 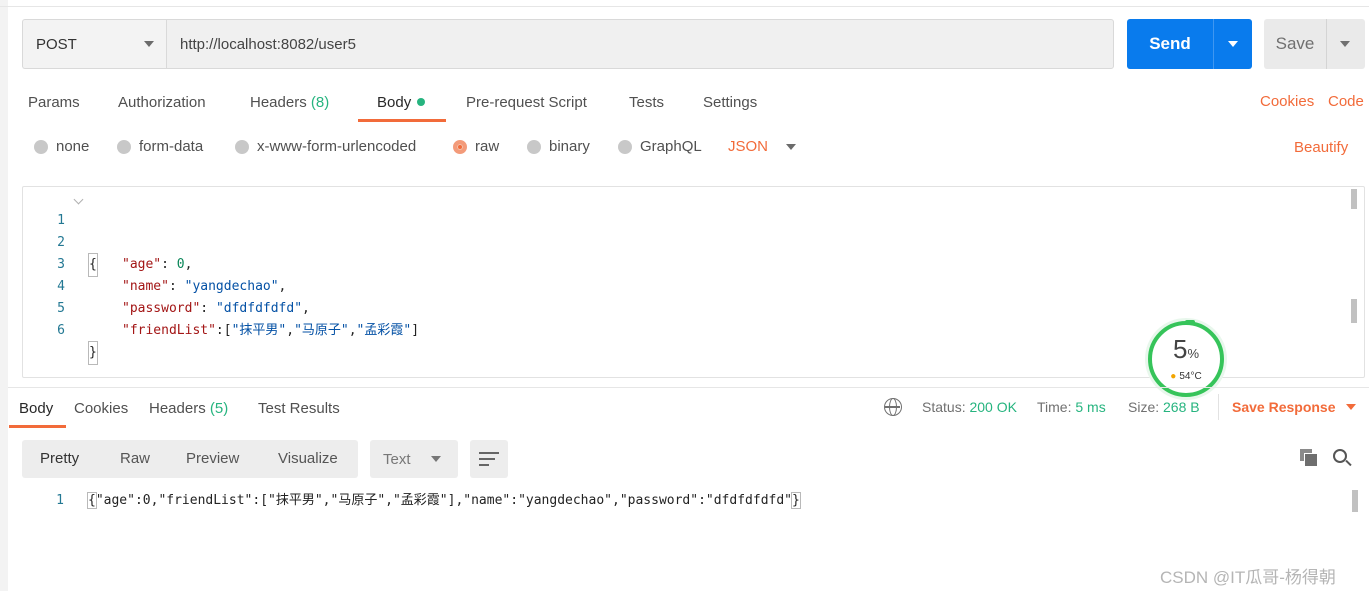 I want to click on tab-response-body: Body, so click(x=36, y=413).